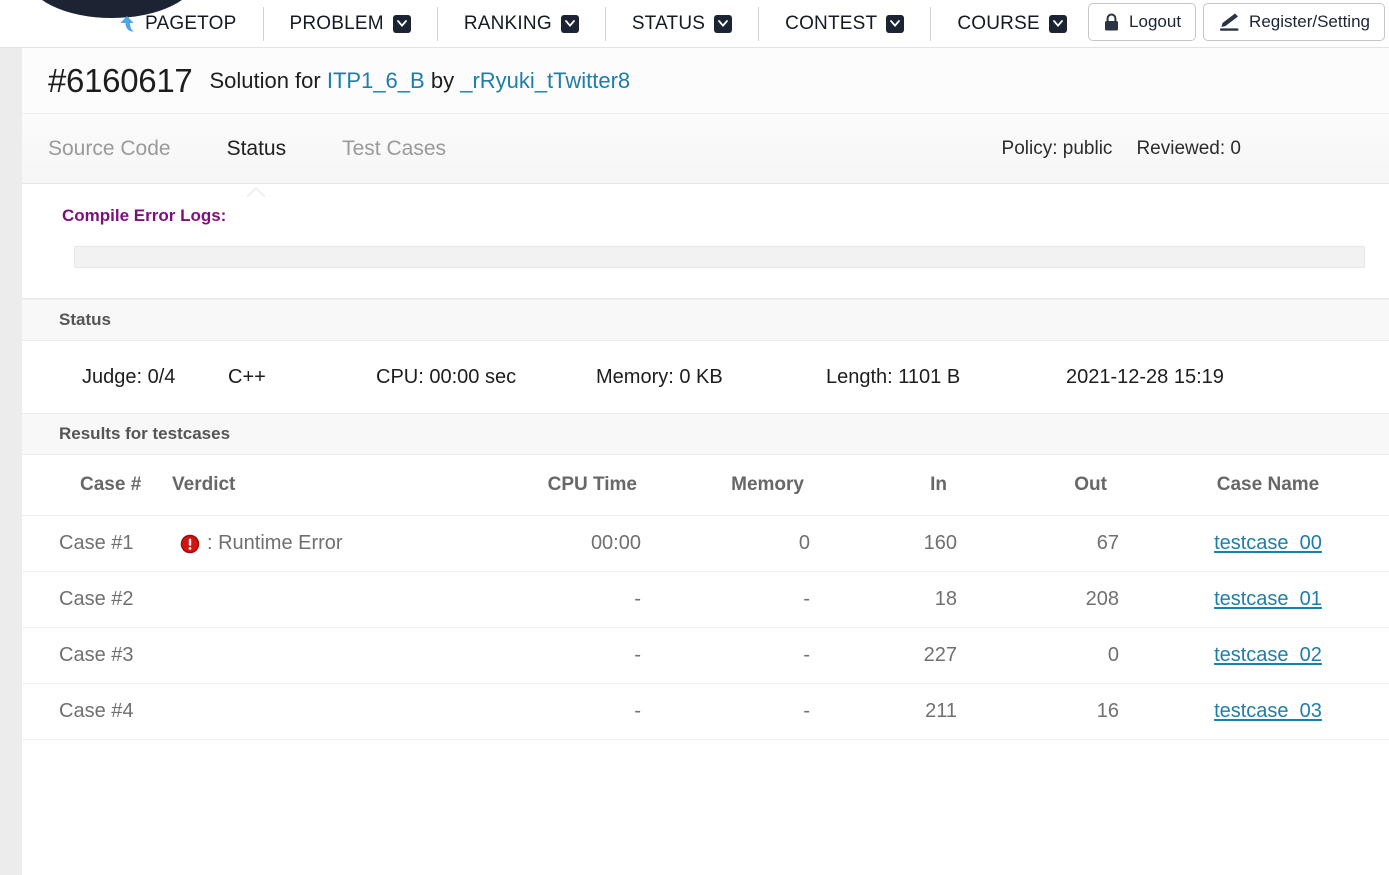 This screenshot has width=1389, height=875. I want to click on problem-link: ITP1_6_B, so click(376, 80).